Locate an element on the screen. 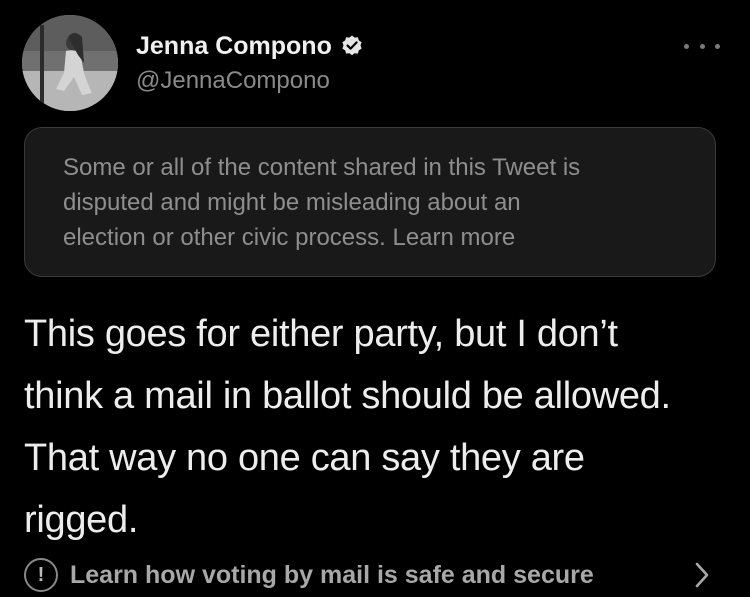 The image size is (750, 597). author-name-row: Jenna Compono is located at coordinates (250, 46).